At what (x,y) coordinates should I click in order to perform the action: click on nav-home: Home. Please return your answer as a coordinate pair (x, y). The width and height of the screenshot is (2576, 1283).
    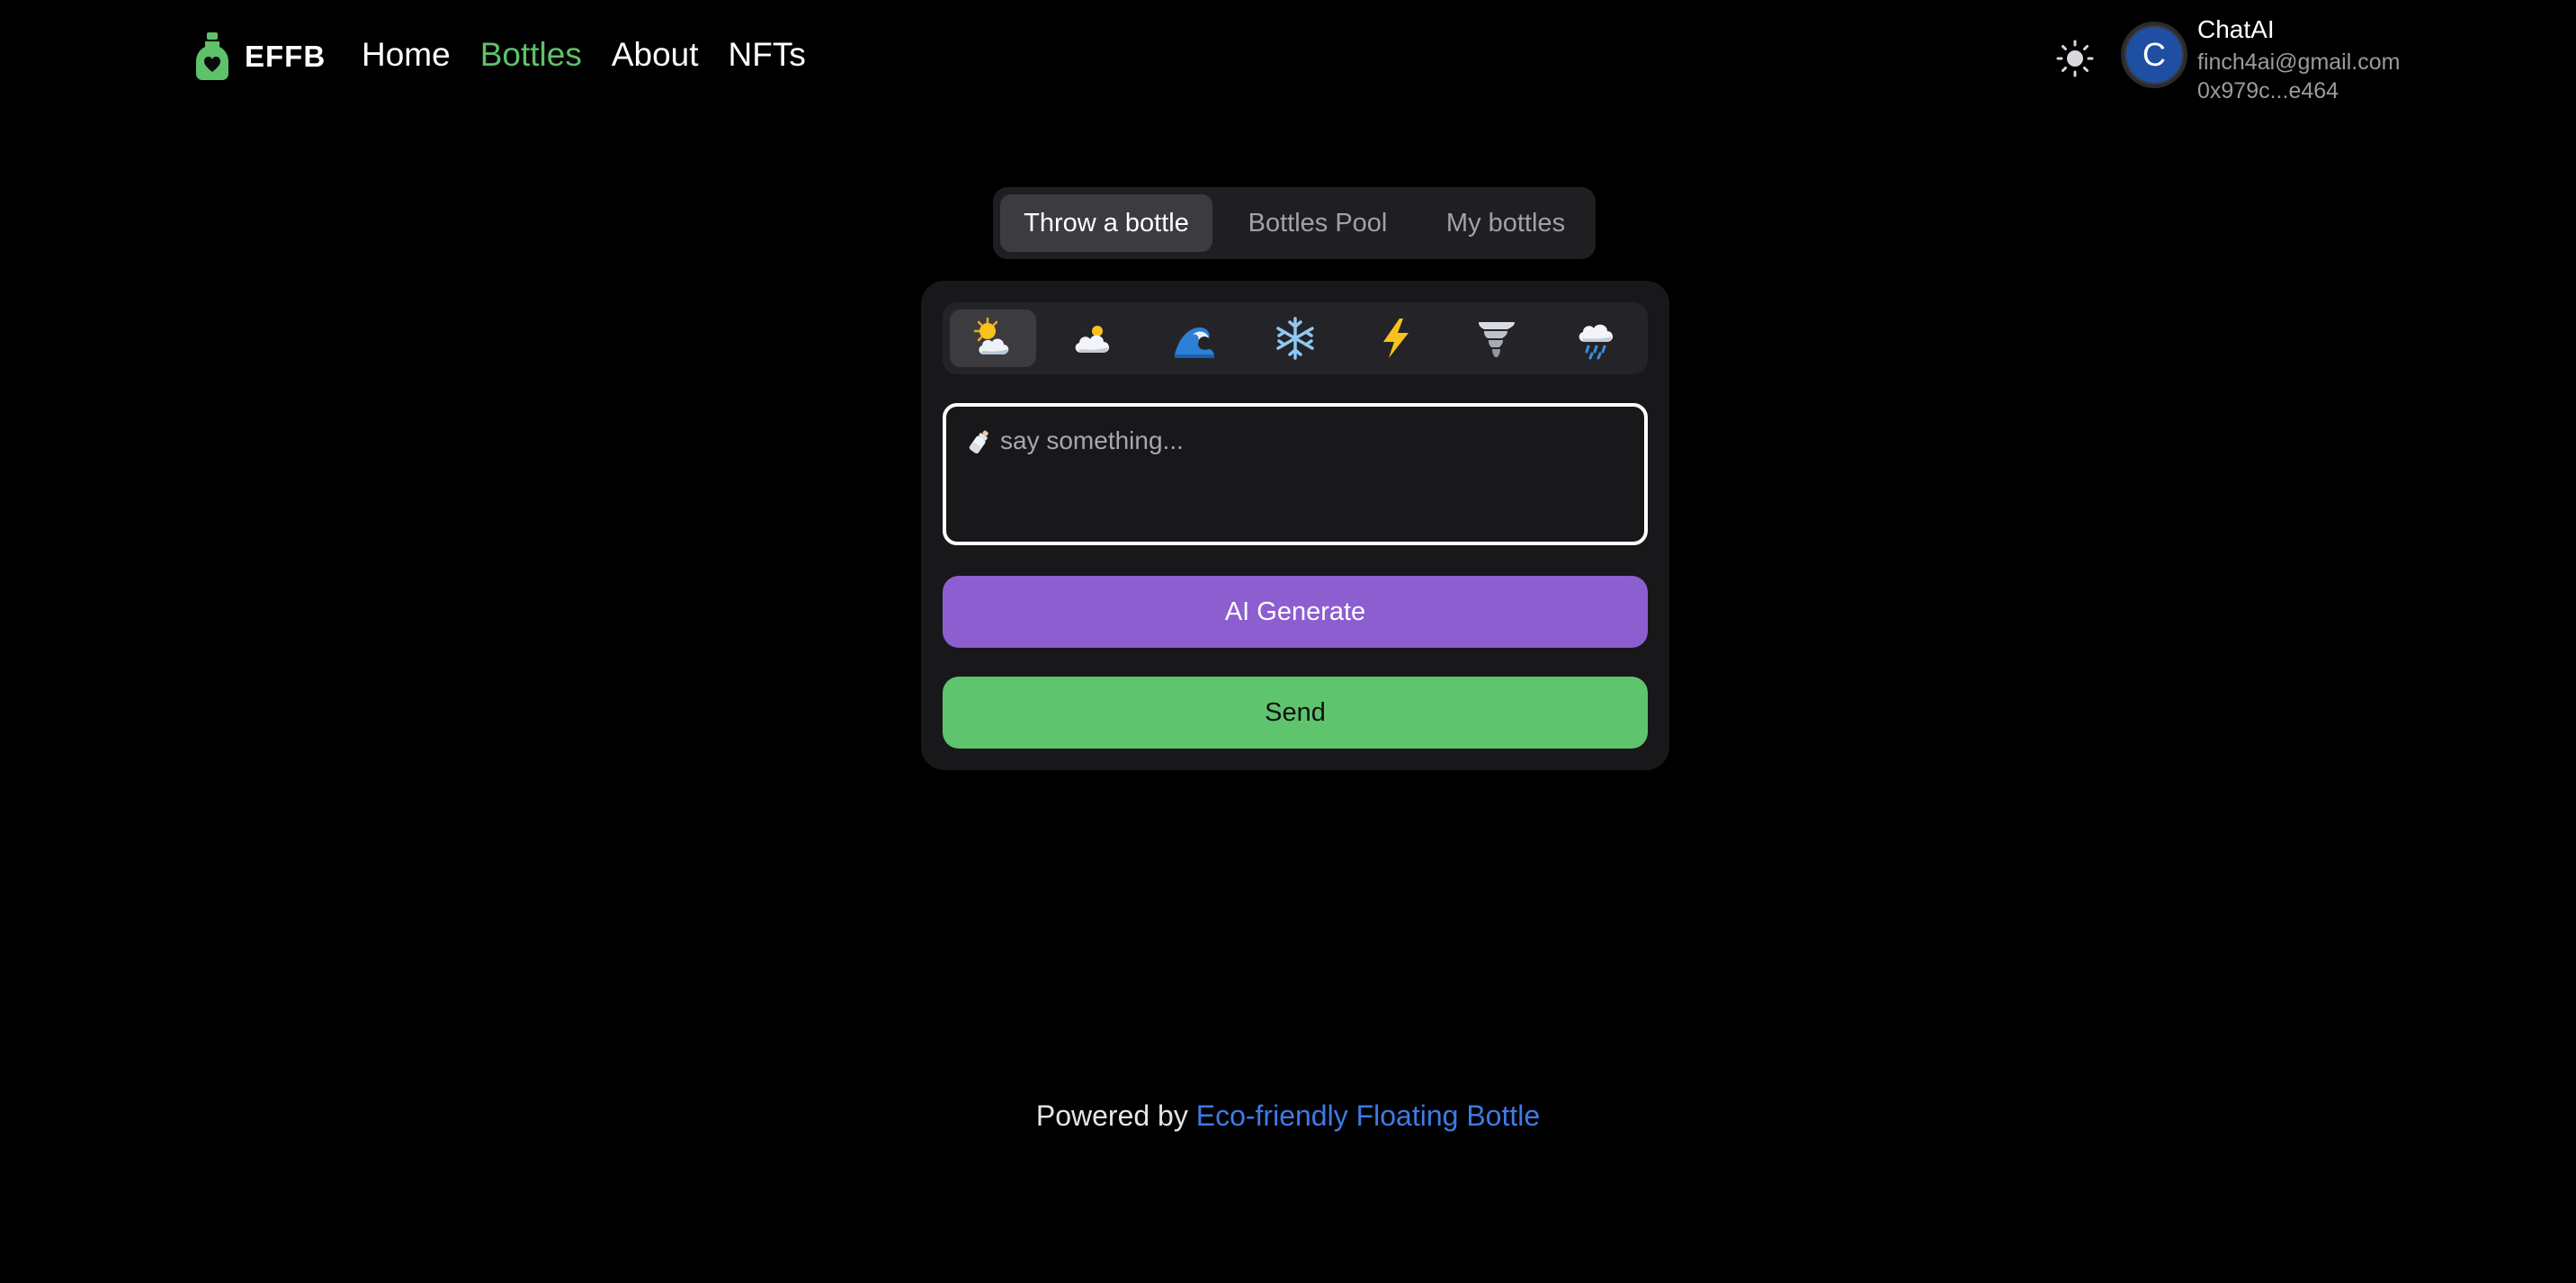
    Looking at the image, I should click on (406, 55).